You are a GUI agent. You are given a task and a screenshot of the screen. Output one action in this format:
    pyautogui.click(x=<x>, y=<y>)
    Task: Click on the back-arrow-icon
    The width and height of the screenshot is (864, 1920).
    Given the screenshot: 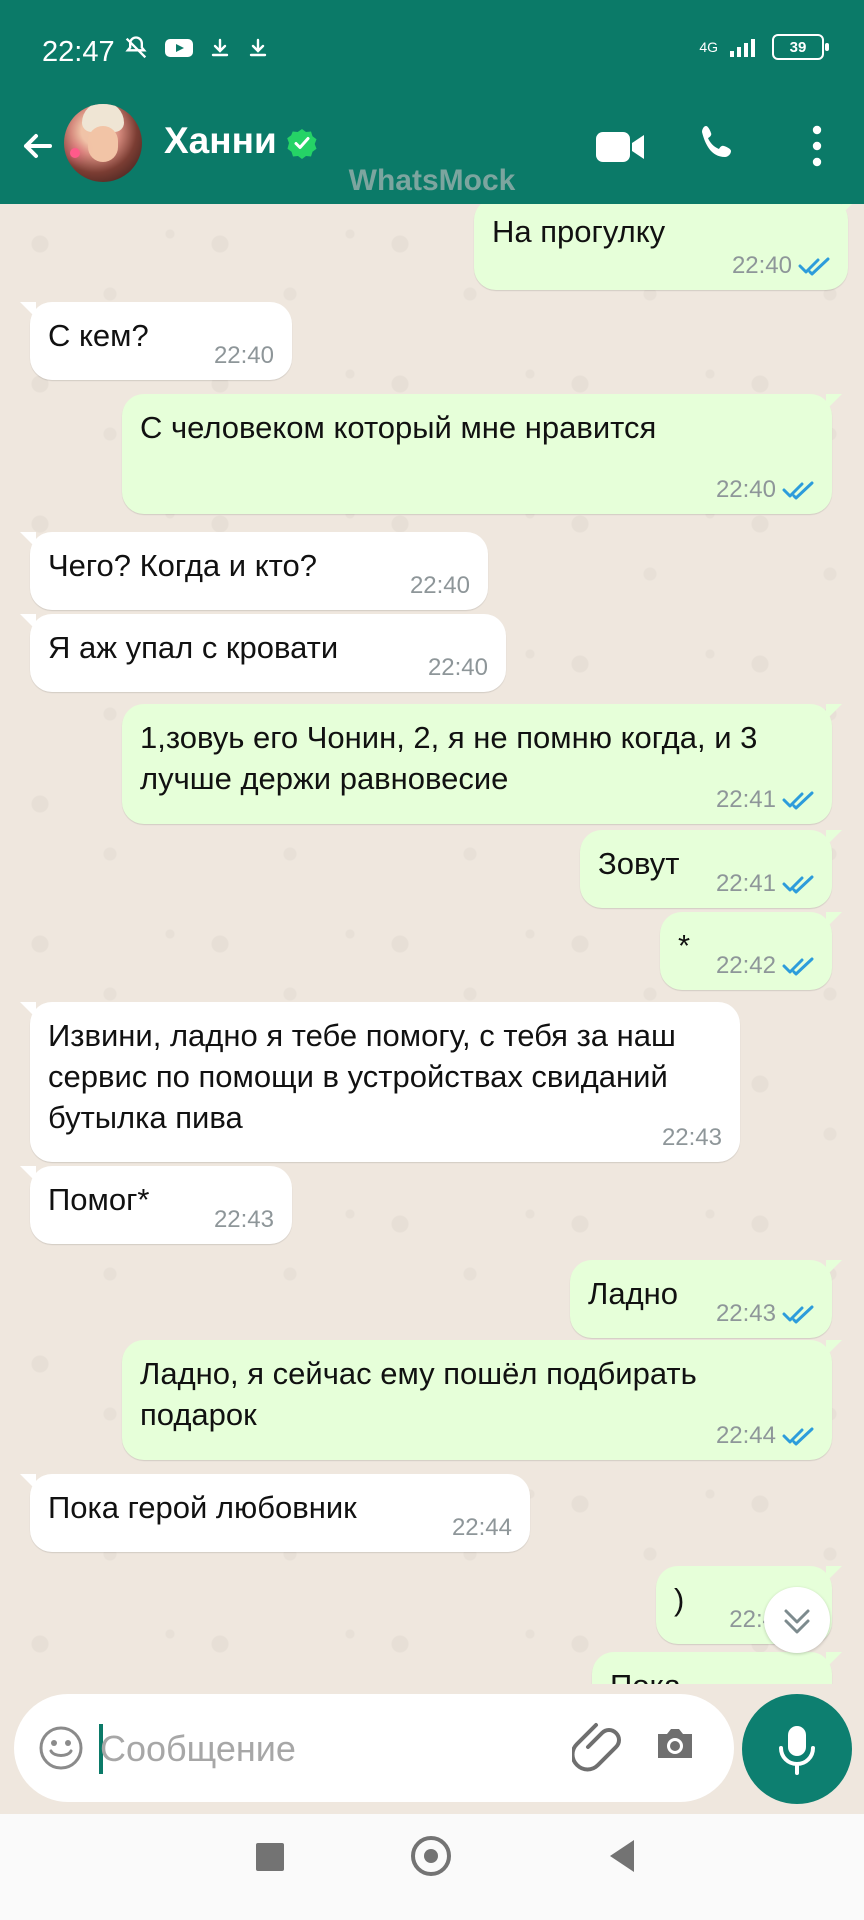 What is the action you would take?
    pyautogui.click(x=38, y=146)
    